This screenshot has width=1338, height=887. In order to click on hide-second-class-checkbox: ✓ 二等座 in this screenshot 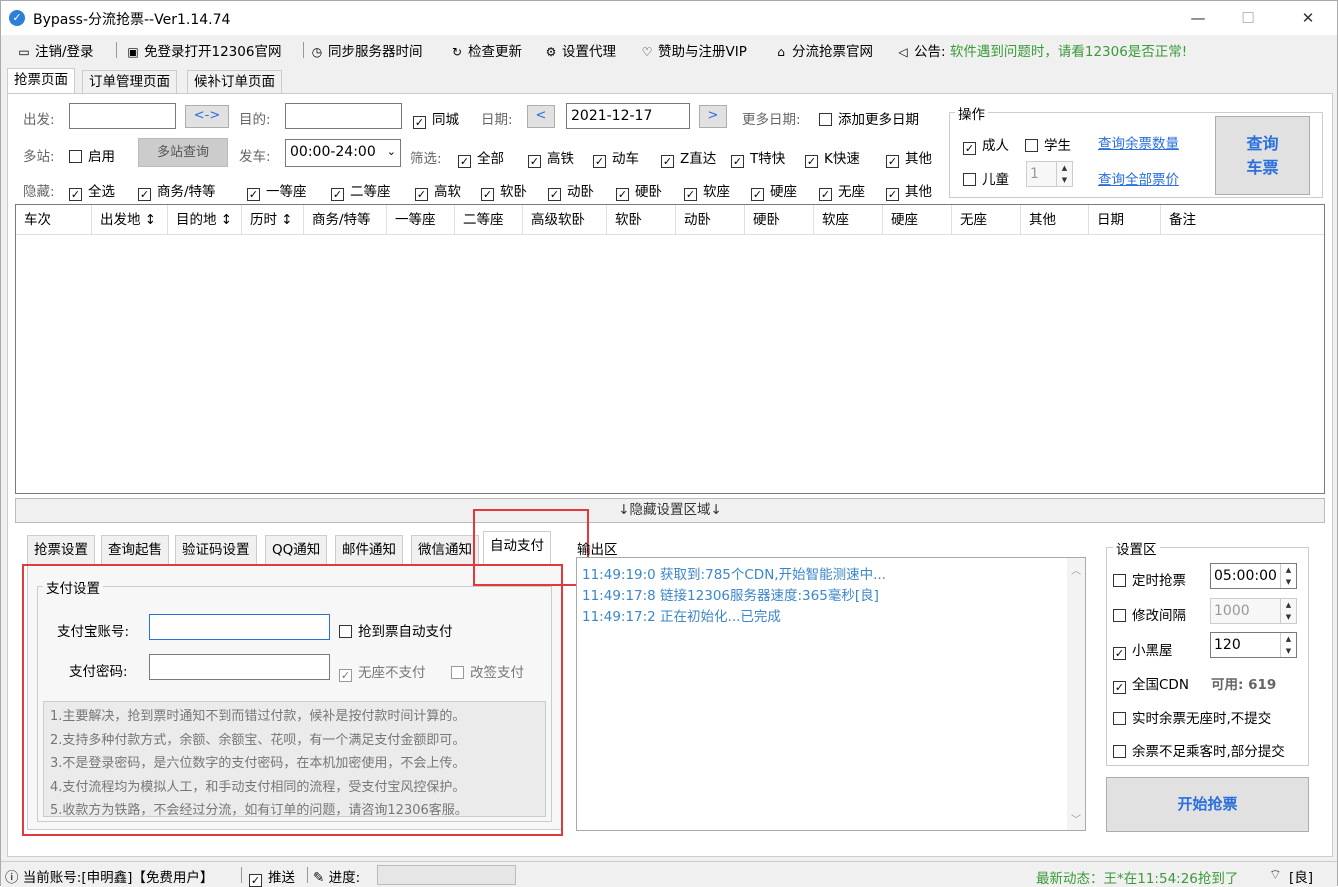, I will do `click(361, 190)`.